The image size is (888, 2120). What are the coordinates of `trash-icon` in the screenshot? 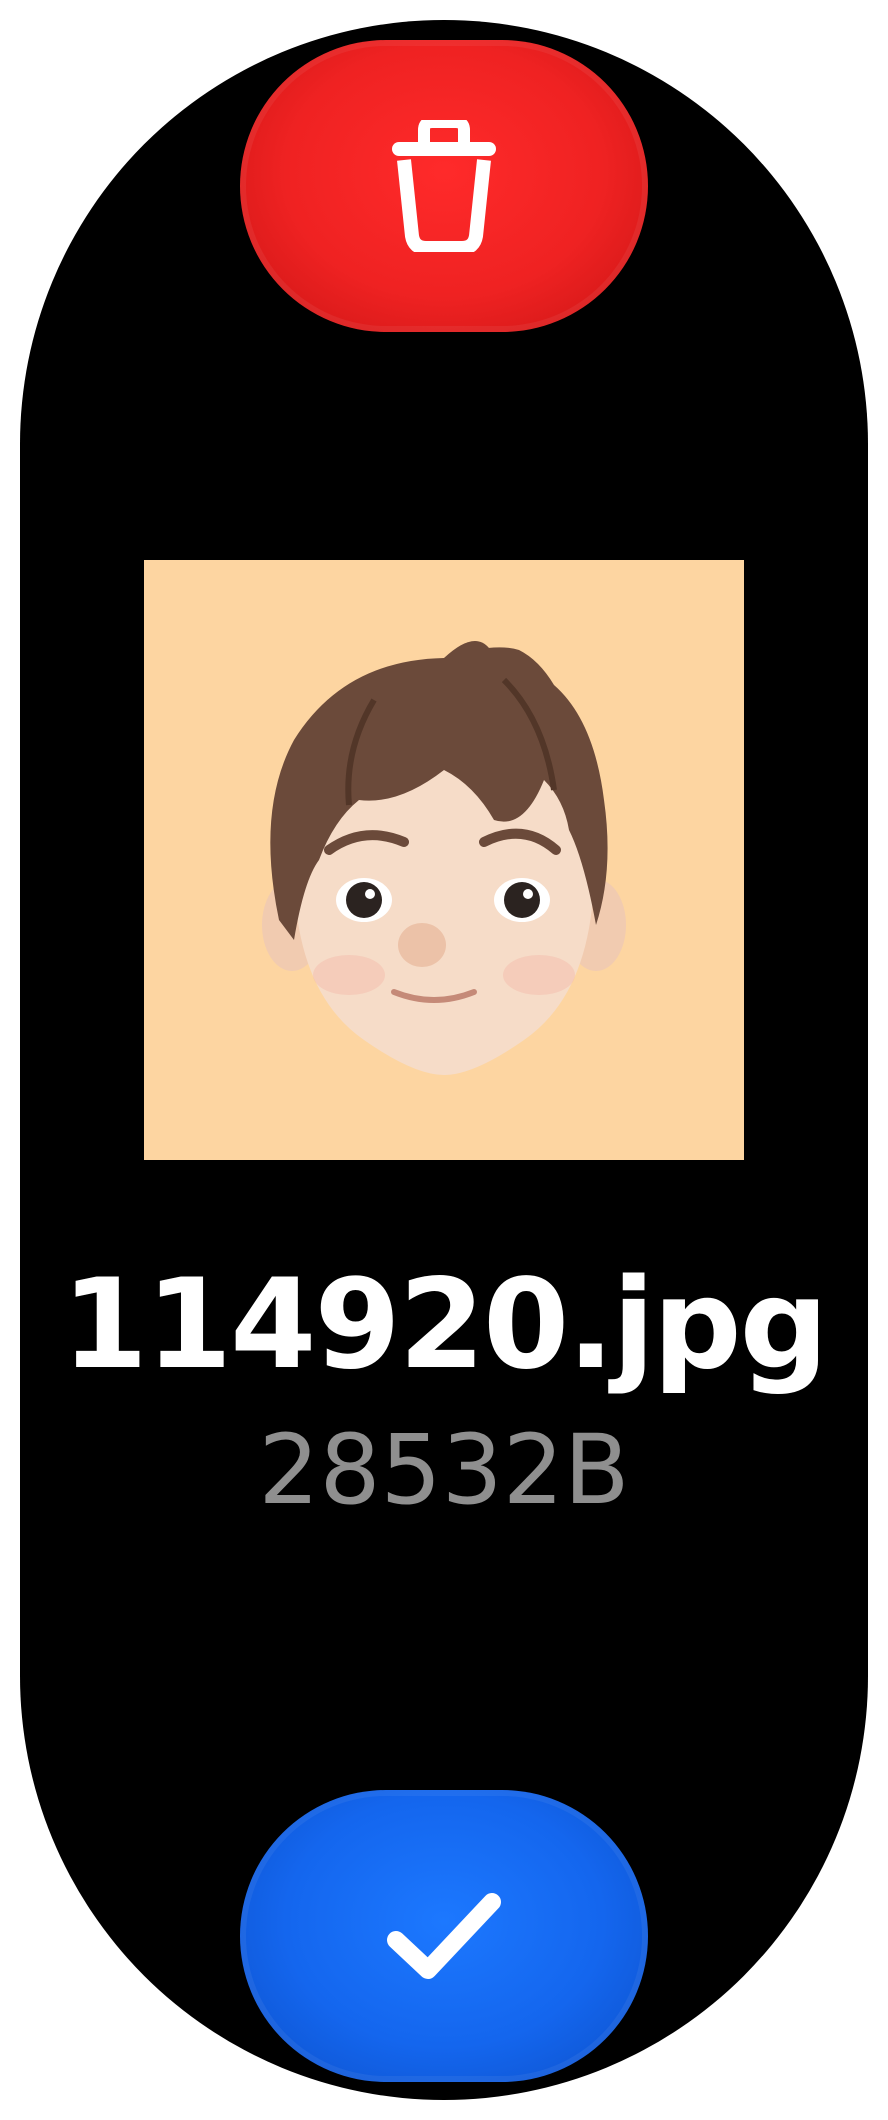 It's located at (444, 186).